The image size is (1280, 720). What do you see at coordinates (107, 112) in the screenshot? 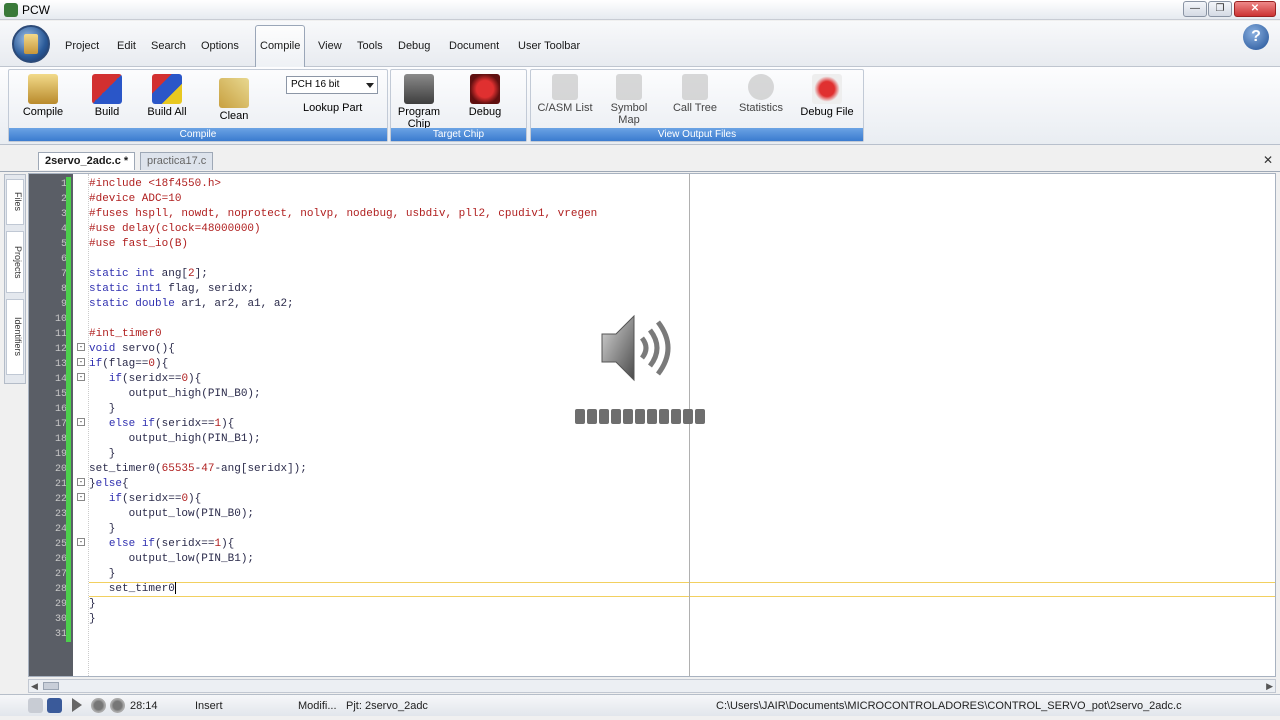
I see `build-label: Build` at bounding box center [107, 112].